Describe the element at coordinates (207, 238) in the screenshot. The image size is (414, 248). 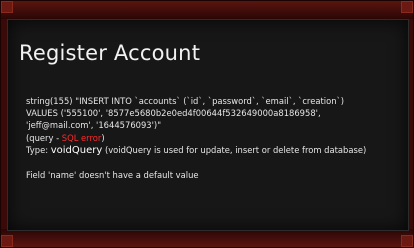
I see `frame-bottom-border` at that location.